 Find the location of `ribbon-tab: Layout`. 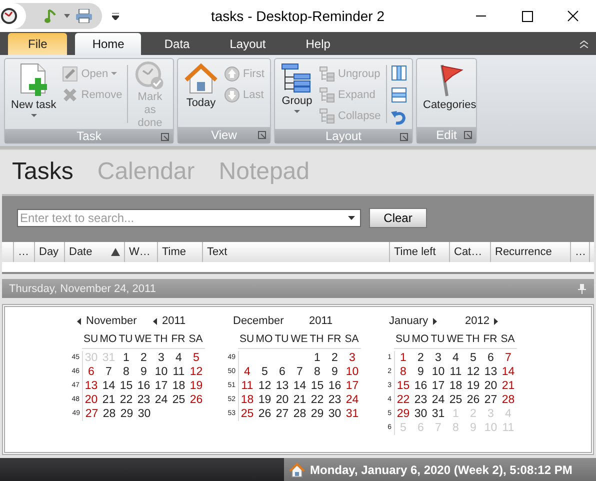

ribbon-tab: Layout is located at coordinates (247, 44).